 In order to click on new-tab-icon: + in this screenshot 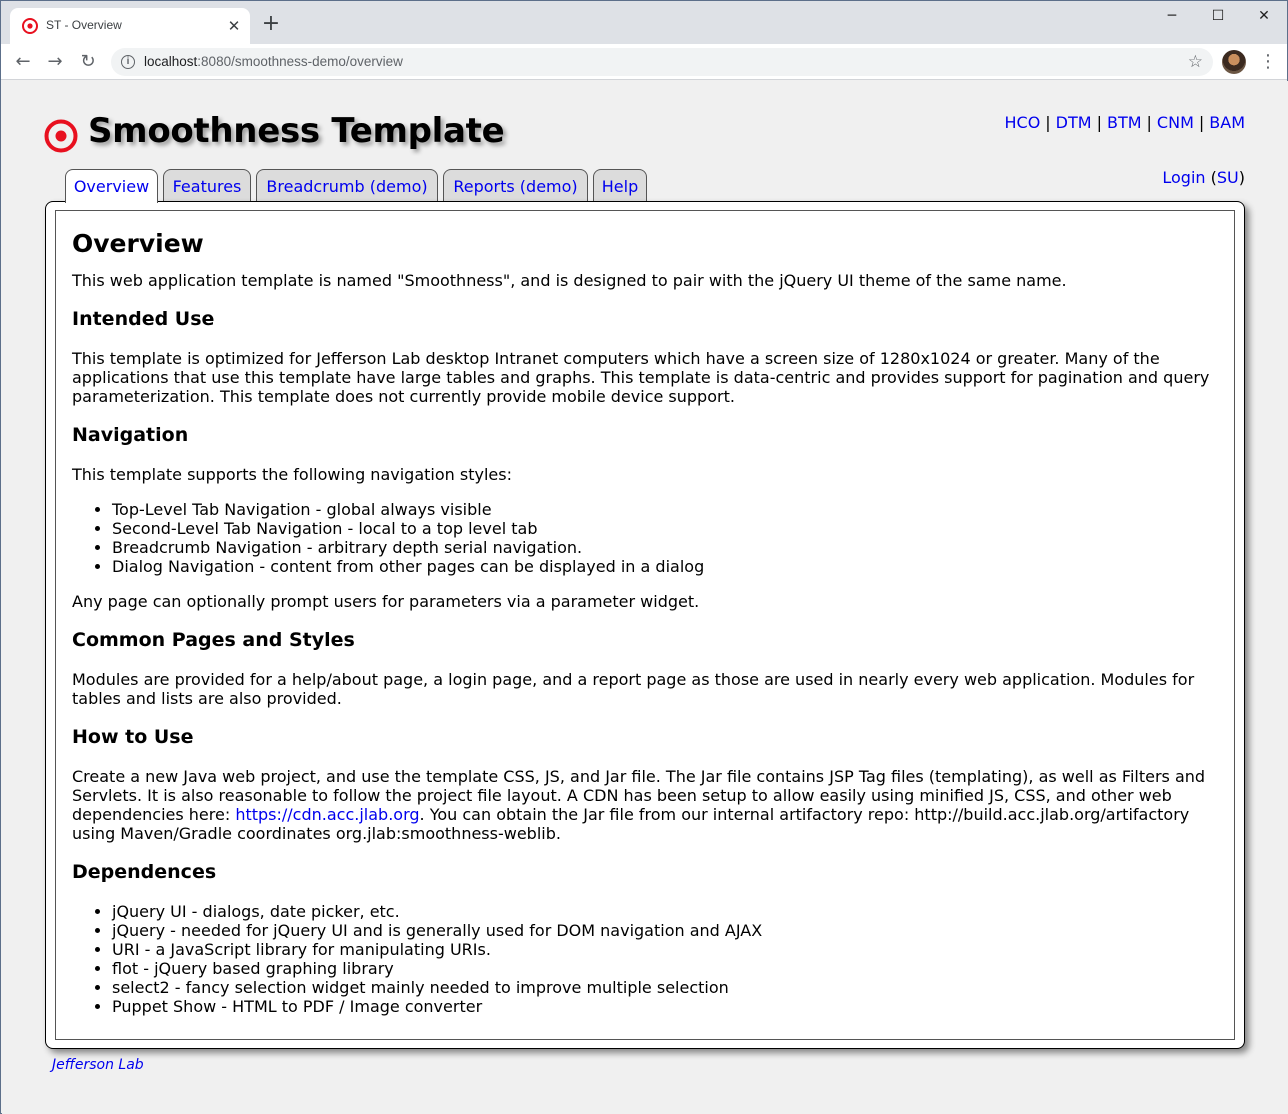, I will do `click(271, 24)`.